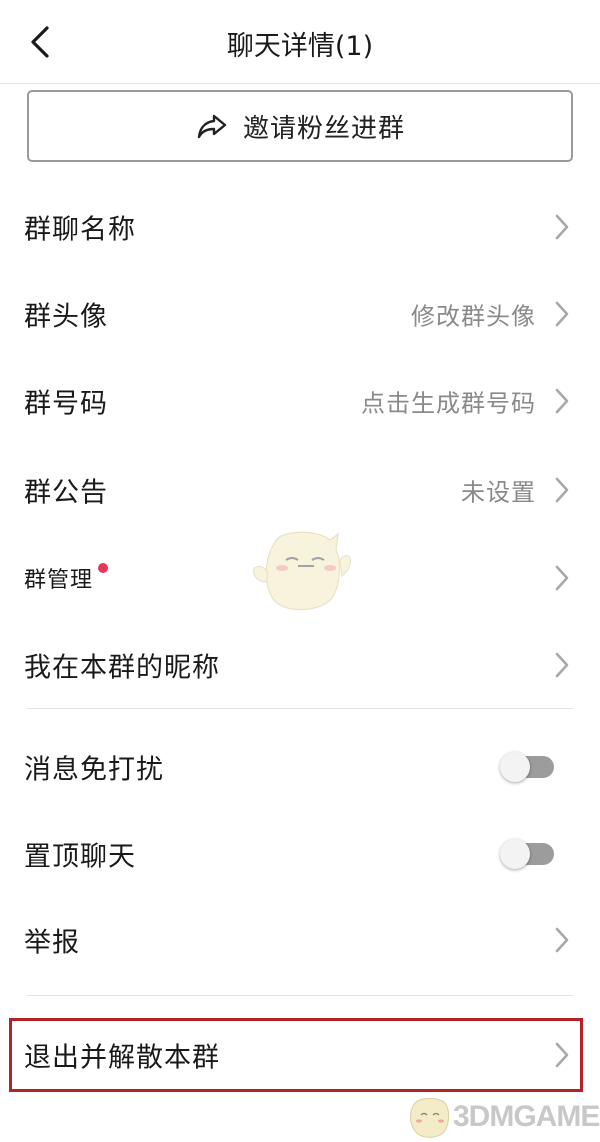  I want to click on mute-label: 消息免打扰, so click(94, 770).